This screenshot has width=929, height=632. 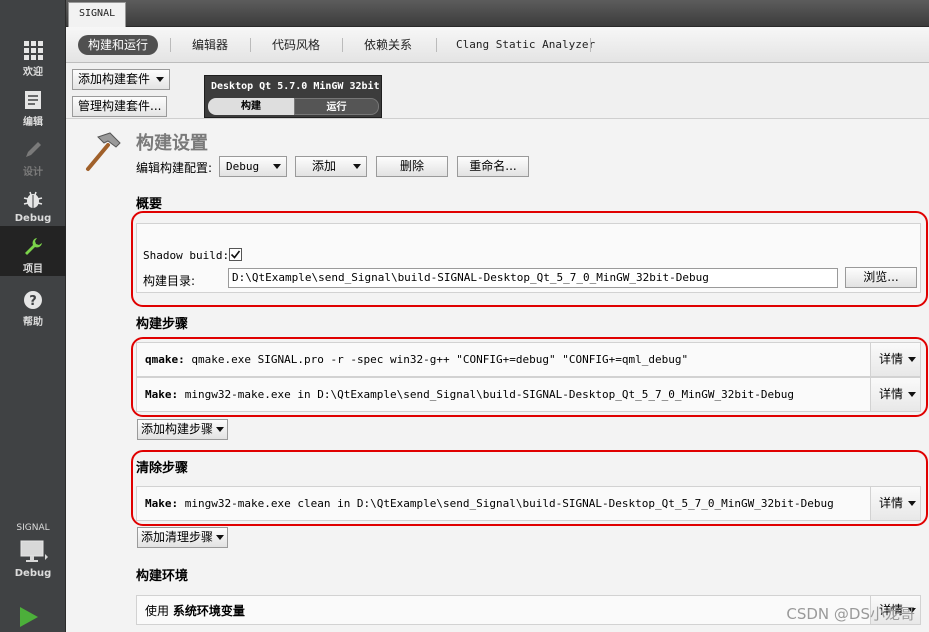 What do you see at coordinates (177, 537) in the screenshot?
I see `add-clean-step-label: 添加清理步骤` at bounding box center [177, 537].